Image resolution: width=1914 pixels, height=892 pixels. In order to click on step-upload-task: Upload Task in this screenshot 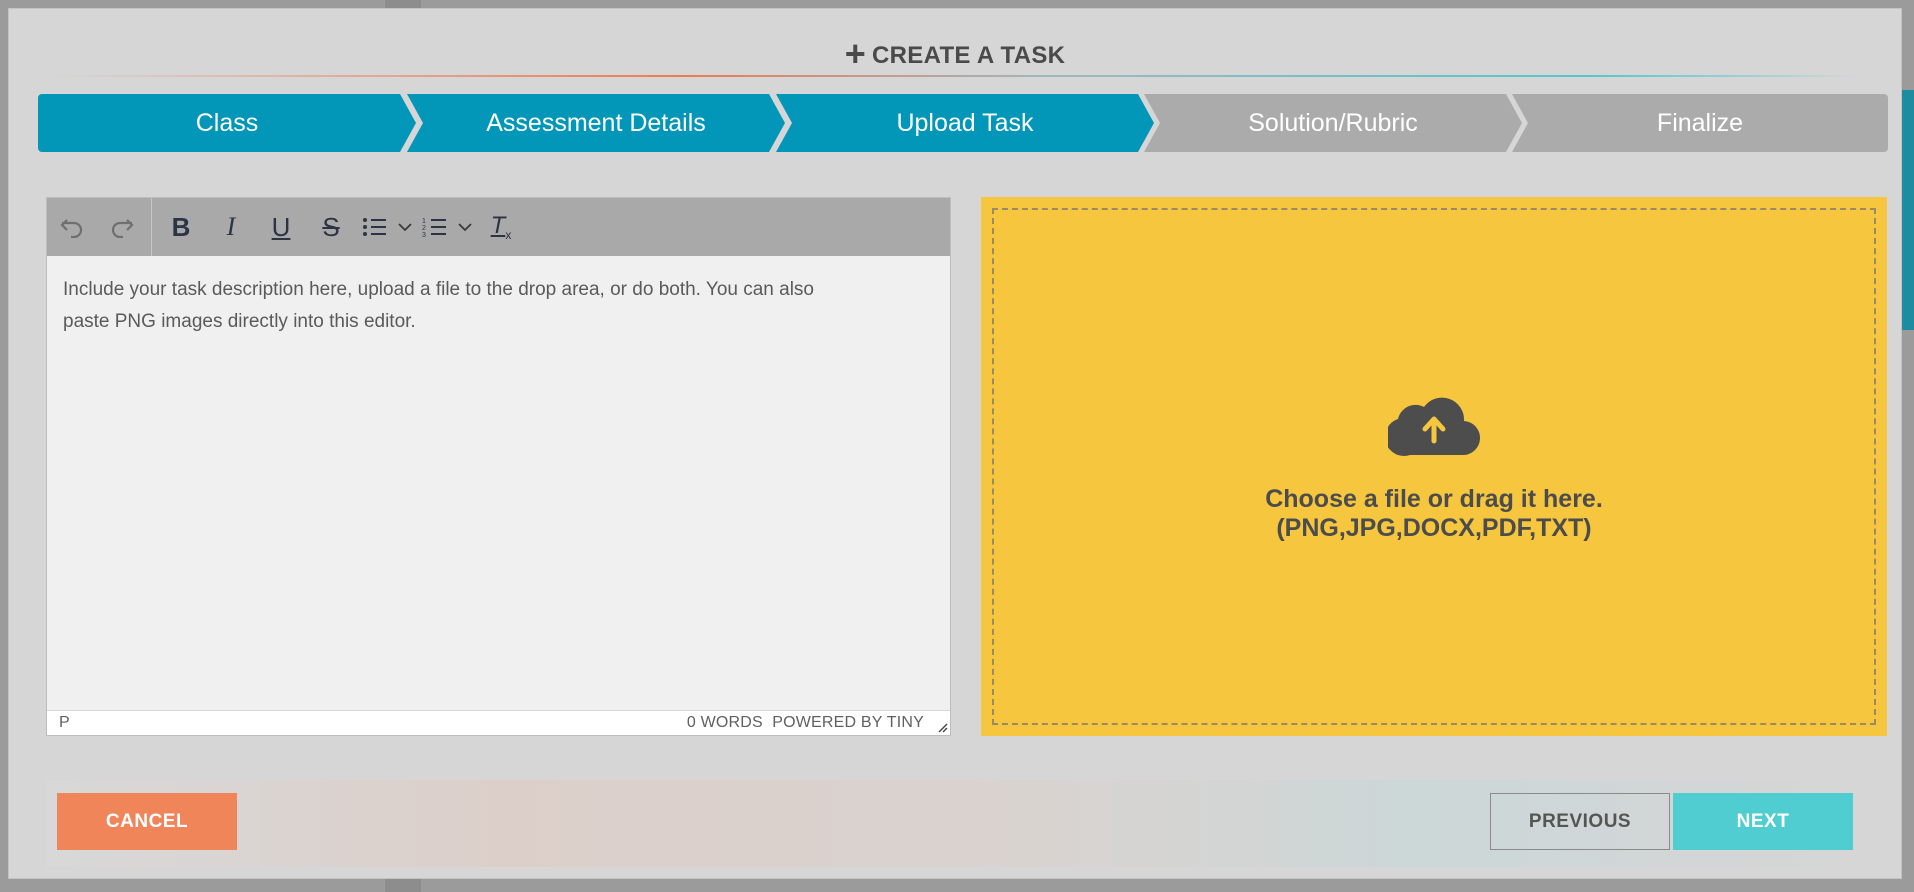, I will do `click(965, 123)`.